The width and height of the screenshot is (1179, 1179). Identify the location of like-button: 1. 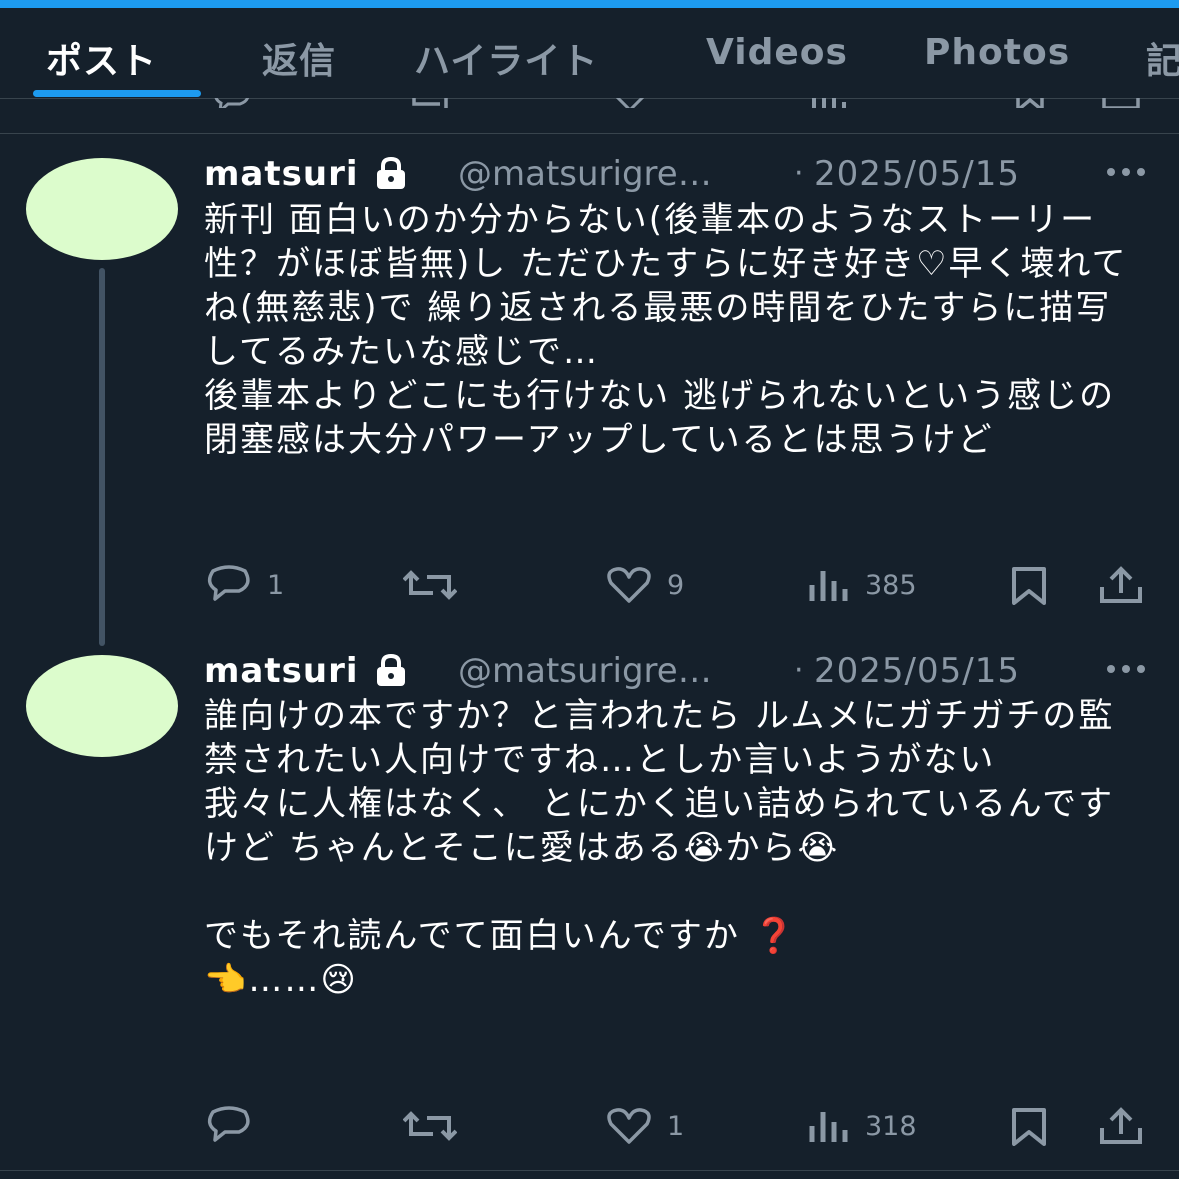
(644, 1126).